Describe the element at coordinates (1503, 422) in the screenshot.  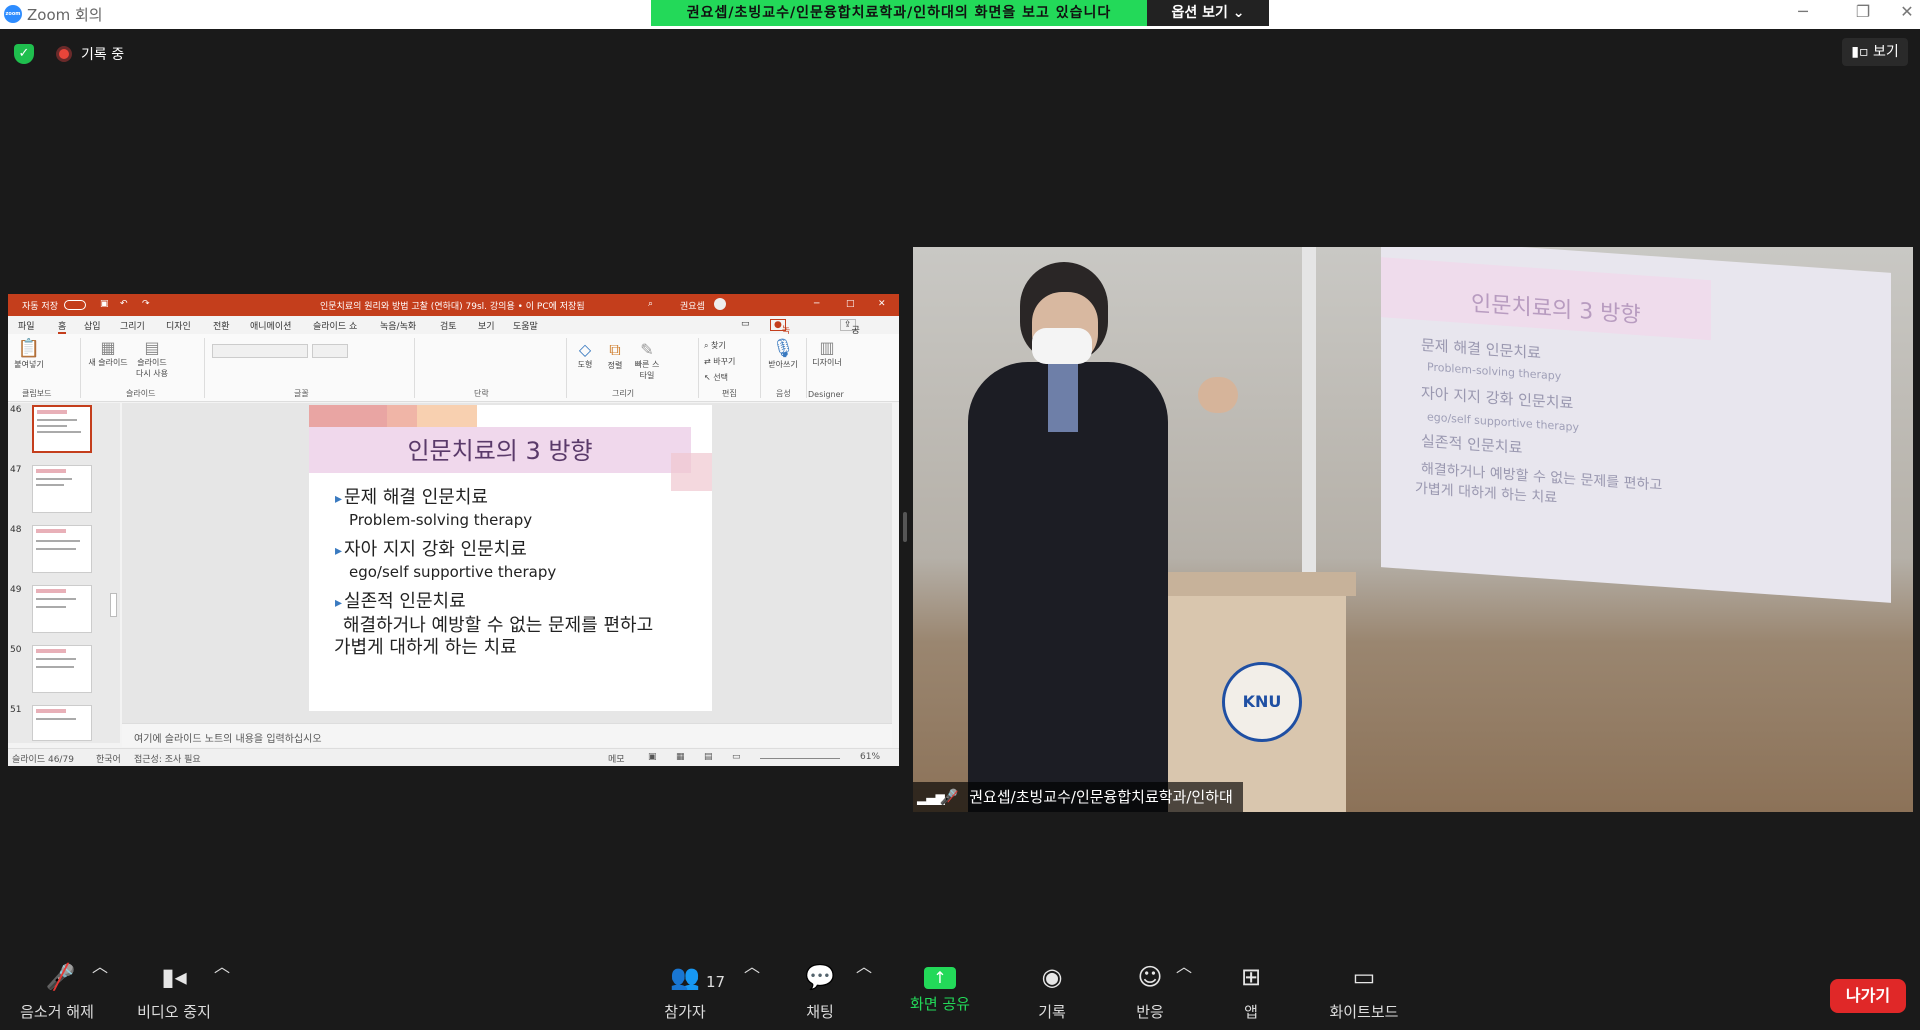
I see `projected-line: ego/self supportive therapy` at that location.